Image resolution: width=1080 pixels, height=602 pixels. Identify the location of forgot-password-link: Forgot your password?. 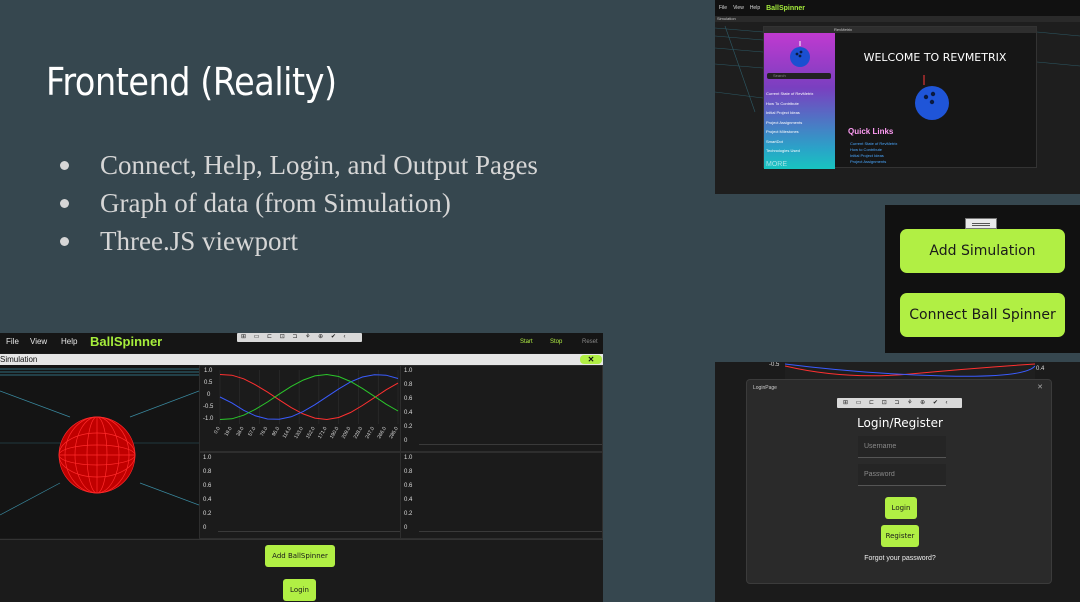
(900, 558).